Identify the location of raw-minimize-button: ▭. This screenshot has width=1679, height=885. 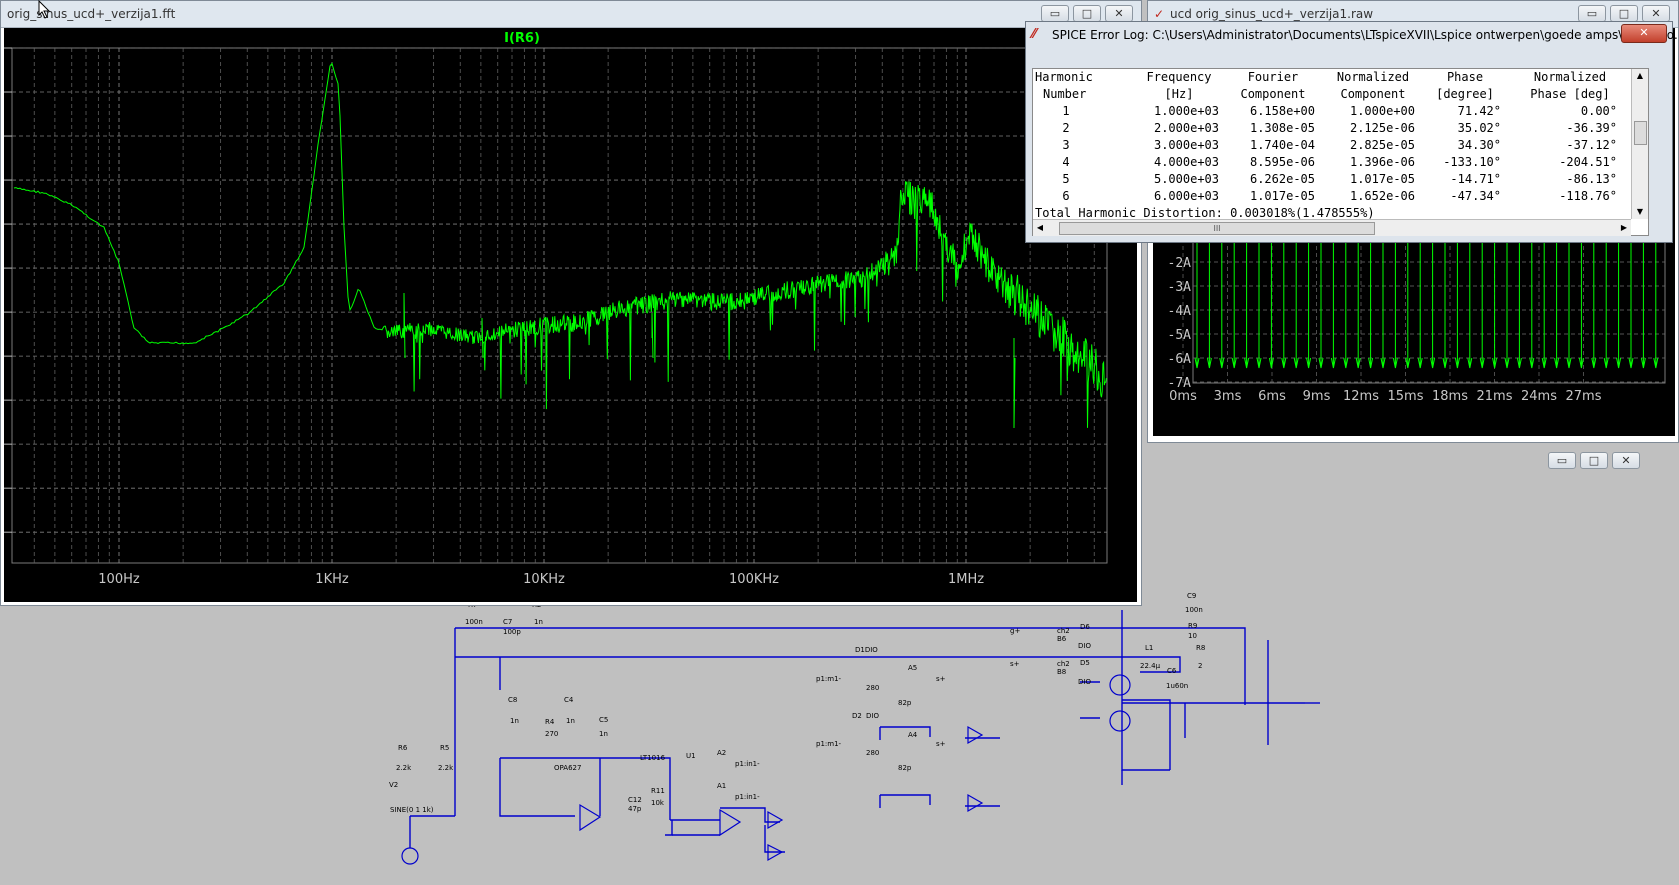
(1592, 13).